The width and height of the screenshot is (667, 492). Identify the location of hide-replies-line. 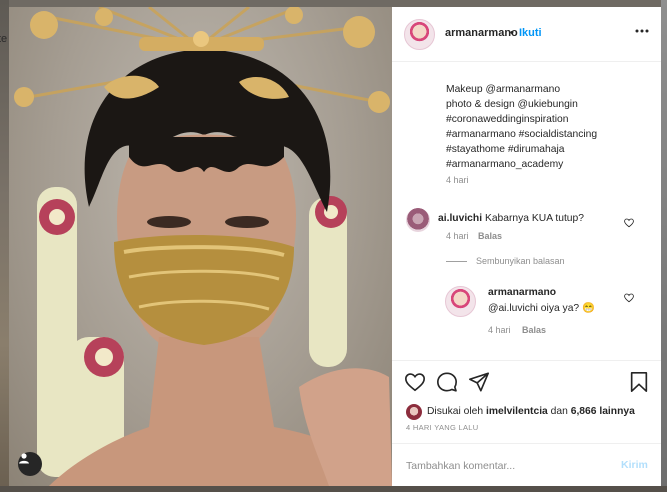
(456, 261).